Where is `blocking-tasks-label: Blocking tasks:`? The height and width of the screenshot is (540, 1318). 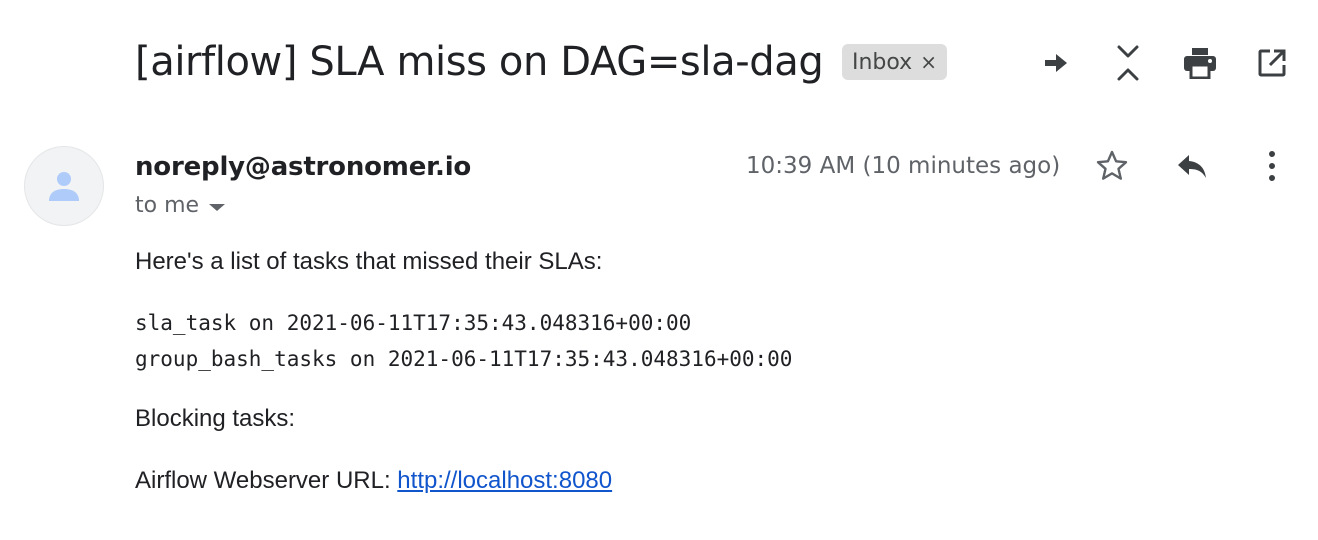
blocking-tasks-label: Blocking tasks: is located at coordinates (215, 418).